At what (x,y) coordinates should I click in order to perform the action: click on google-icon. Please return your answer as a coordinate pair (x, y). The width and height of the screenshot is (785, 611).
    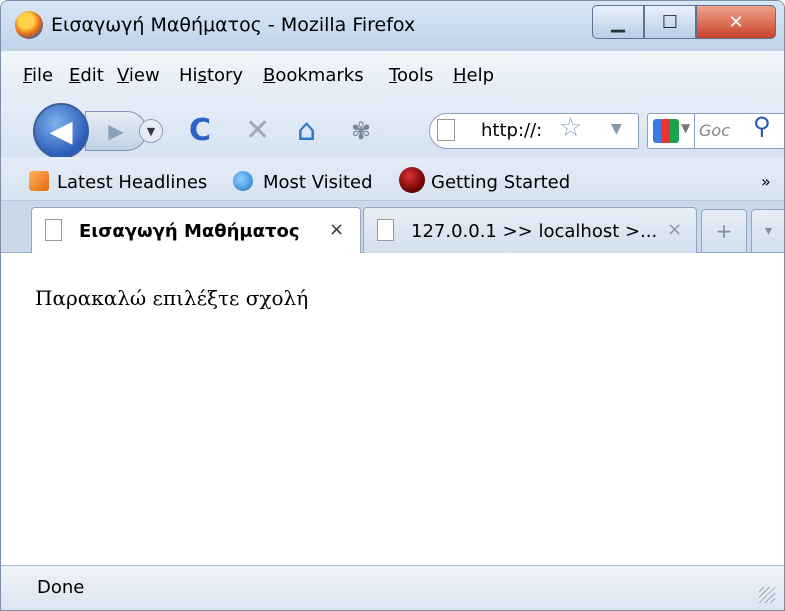
    Looking at the image, I should click on (666, 131).